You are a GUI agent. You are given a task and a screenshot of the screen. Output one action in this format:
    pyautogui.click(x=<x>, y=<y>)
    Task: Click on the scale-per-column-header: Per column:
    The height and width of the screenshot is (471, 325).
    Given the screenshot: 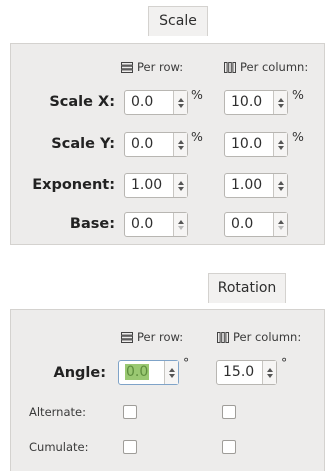 What is the action you would take?
    pyautogui.click(x=266, y=67)
    